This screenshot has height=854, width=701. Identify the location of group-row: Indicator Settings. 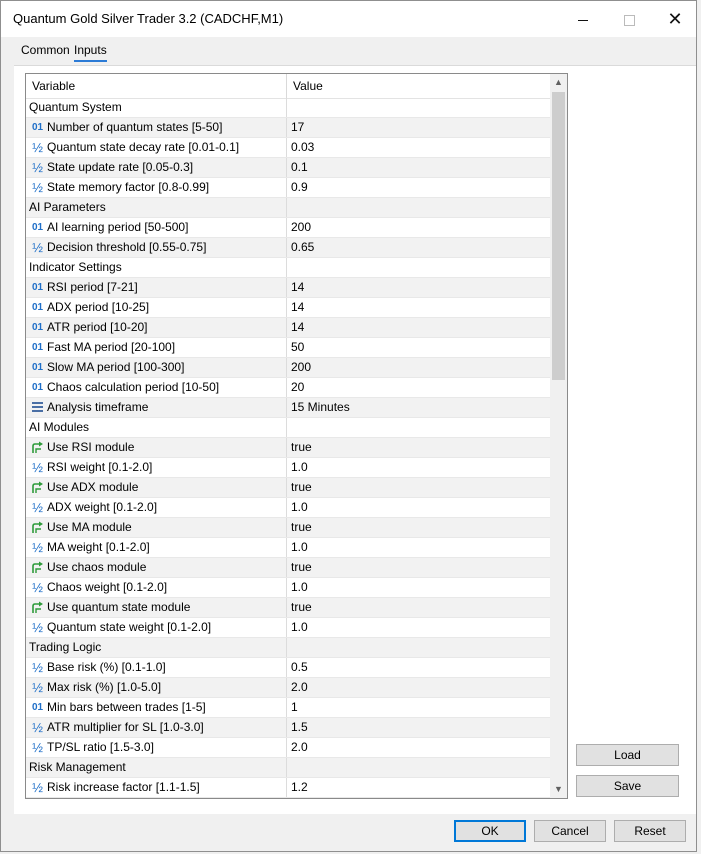
(288, 268).